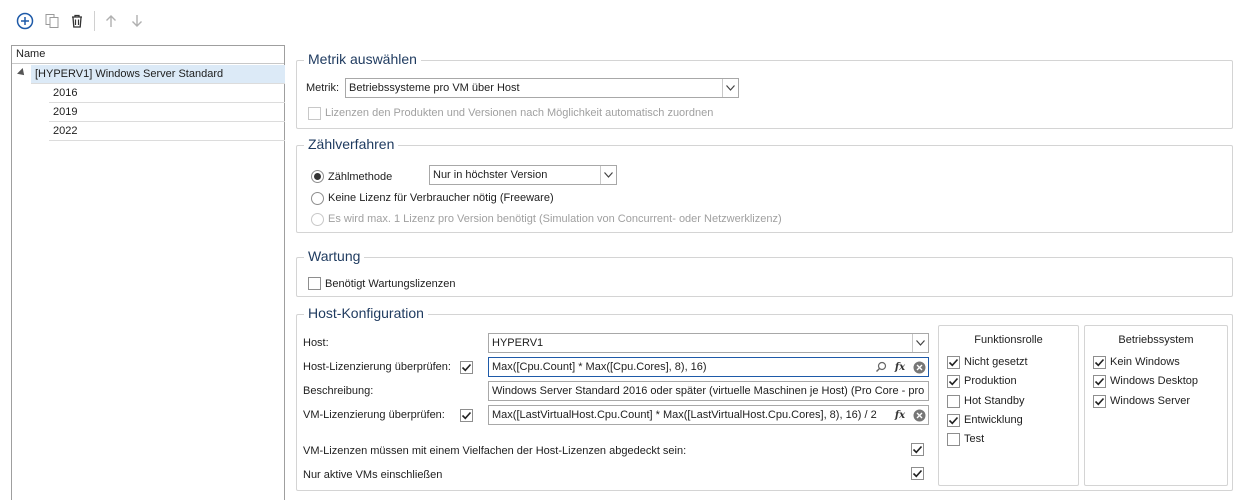 The height and width of the screenshot is (500, 1239). What do you see at coordinates (996, 362) in the screenshot?
I see `function-role-label: Nicht gesetzt` at bounding box center [996, 362].